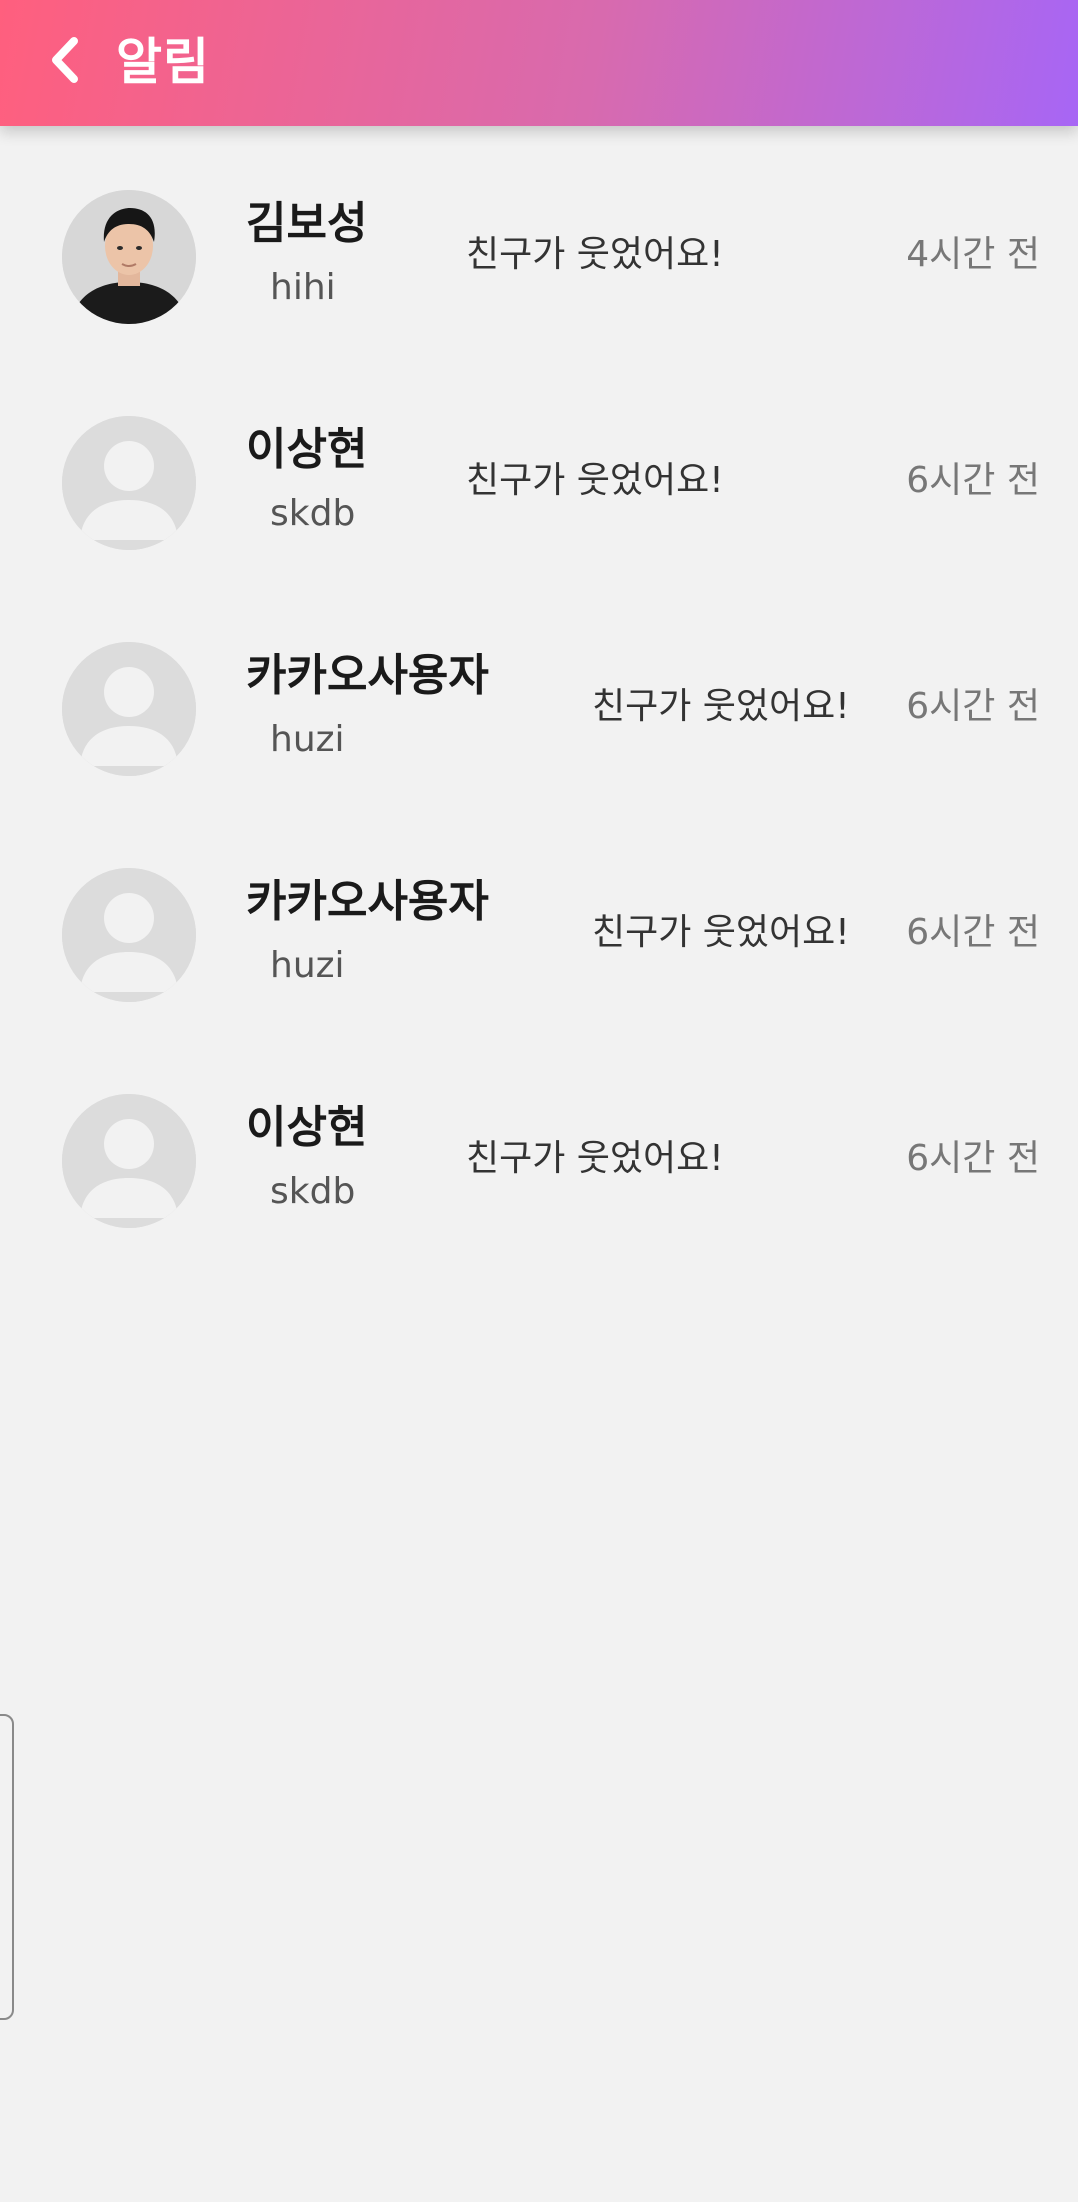 This screenshot has height=2202, width=1078. I want to click on notification-time: 4시간 전, so click(973, 254).